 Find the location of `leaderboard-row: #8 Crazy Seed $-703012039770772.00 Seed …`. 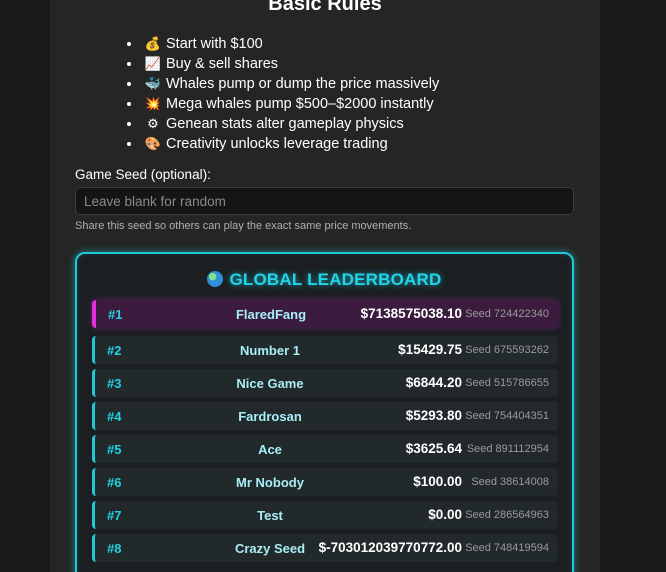

leaderboard-row: #8 Crazy Seed $-703012039770772.00 Seed … is located at coordinates (325, 548).